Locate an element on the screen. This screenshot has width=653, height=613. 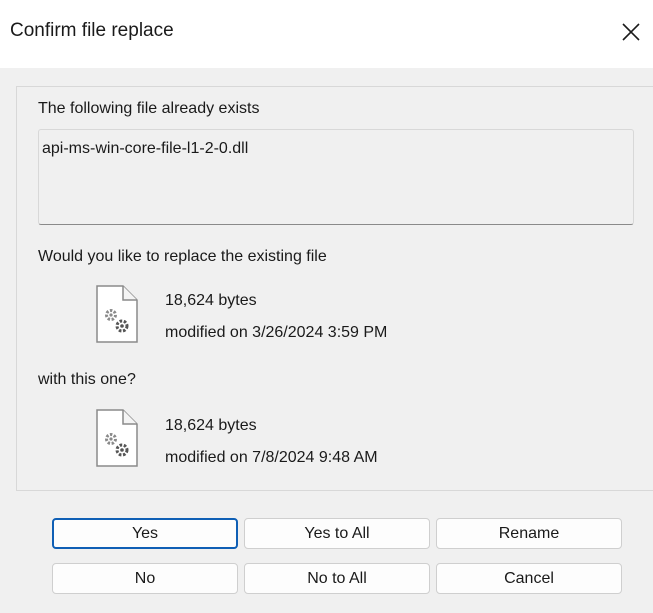
rename-button: Rename is located at coordinates (529, 533).